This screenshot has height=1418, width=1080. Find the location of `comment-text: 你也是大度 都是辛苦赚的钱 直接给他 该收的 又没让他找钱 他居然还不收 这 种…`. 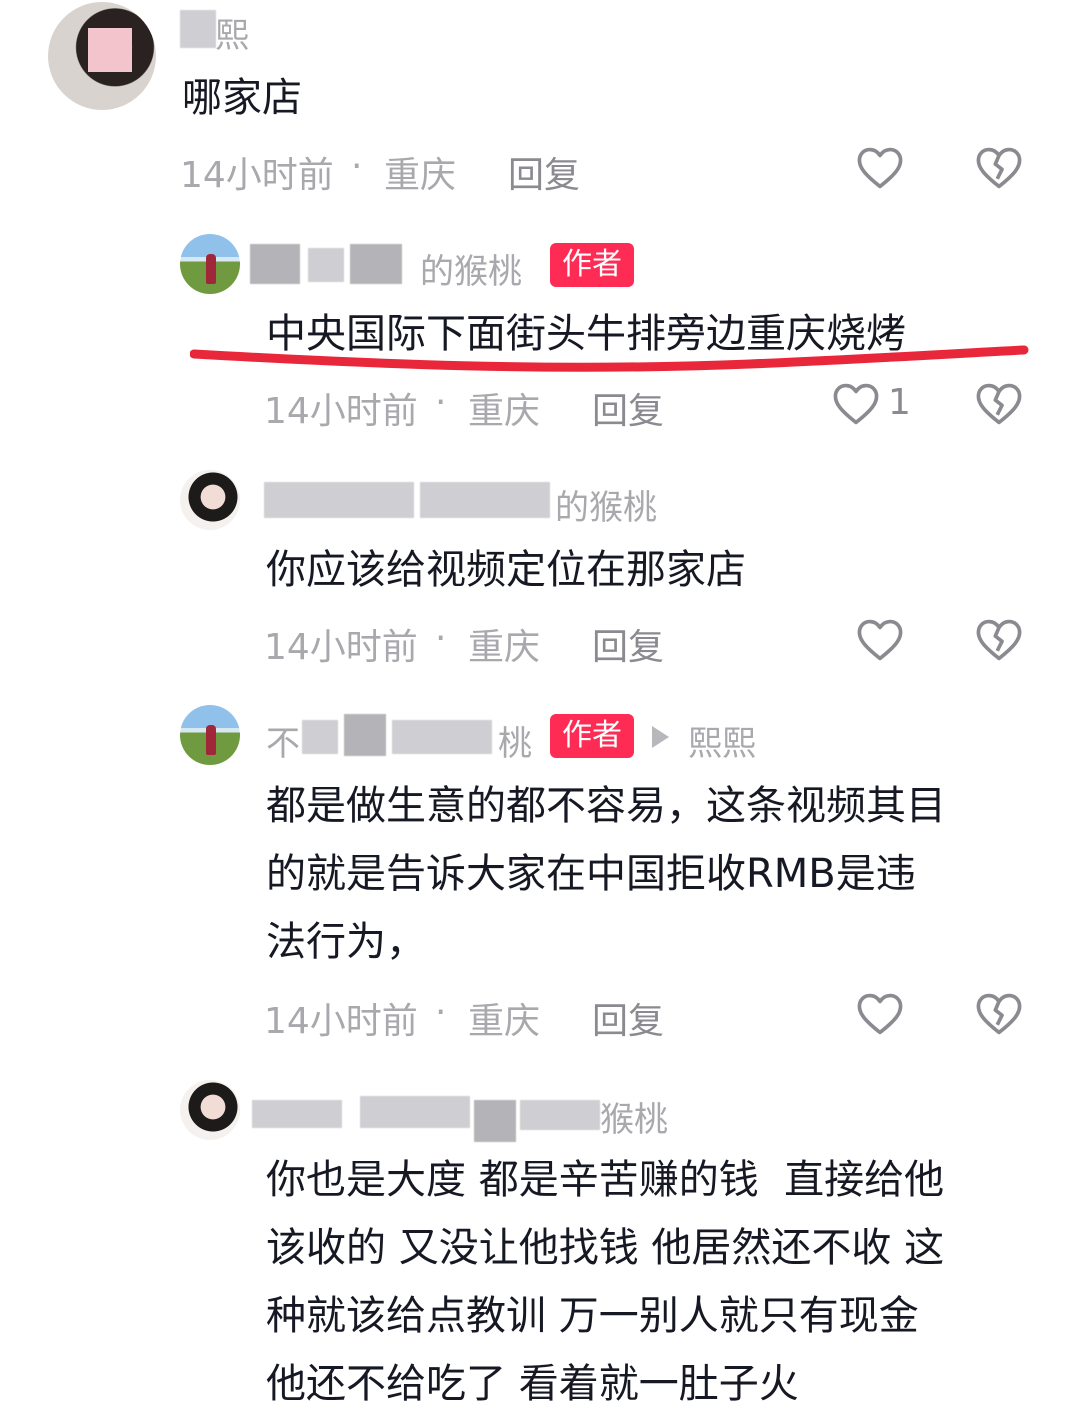

comment-text: 你也是大度 都是辛苦赚的钱 直接给他 该收的 又没让他找钱 他居然还不收 这 种… is located at coordinates (605, 1282).